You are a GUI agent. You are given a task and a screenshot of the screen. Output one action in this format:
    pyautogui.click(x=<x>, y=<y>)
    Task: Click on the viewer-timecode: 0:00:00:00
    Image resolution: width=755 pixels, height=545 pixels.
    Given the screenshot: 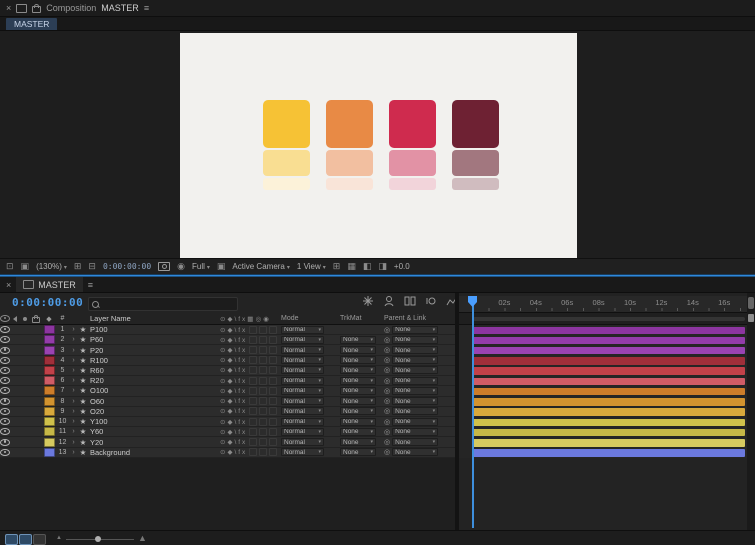 What is the action you would take?
    pyautogui.click(x=127, y=266)
    